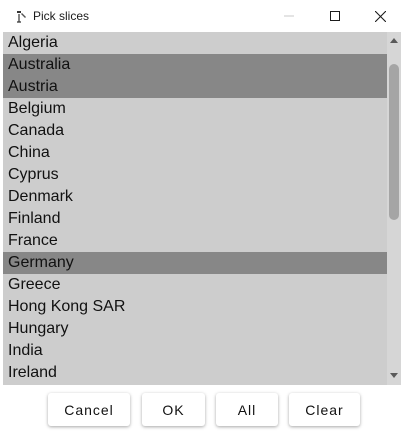 The height and width of the screenshot is (433, 403). What do you see at coordinates (195, 241) in the screenshot?
I see `list-item: France` at bounding box center [195, 241].